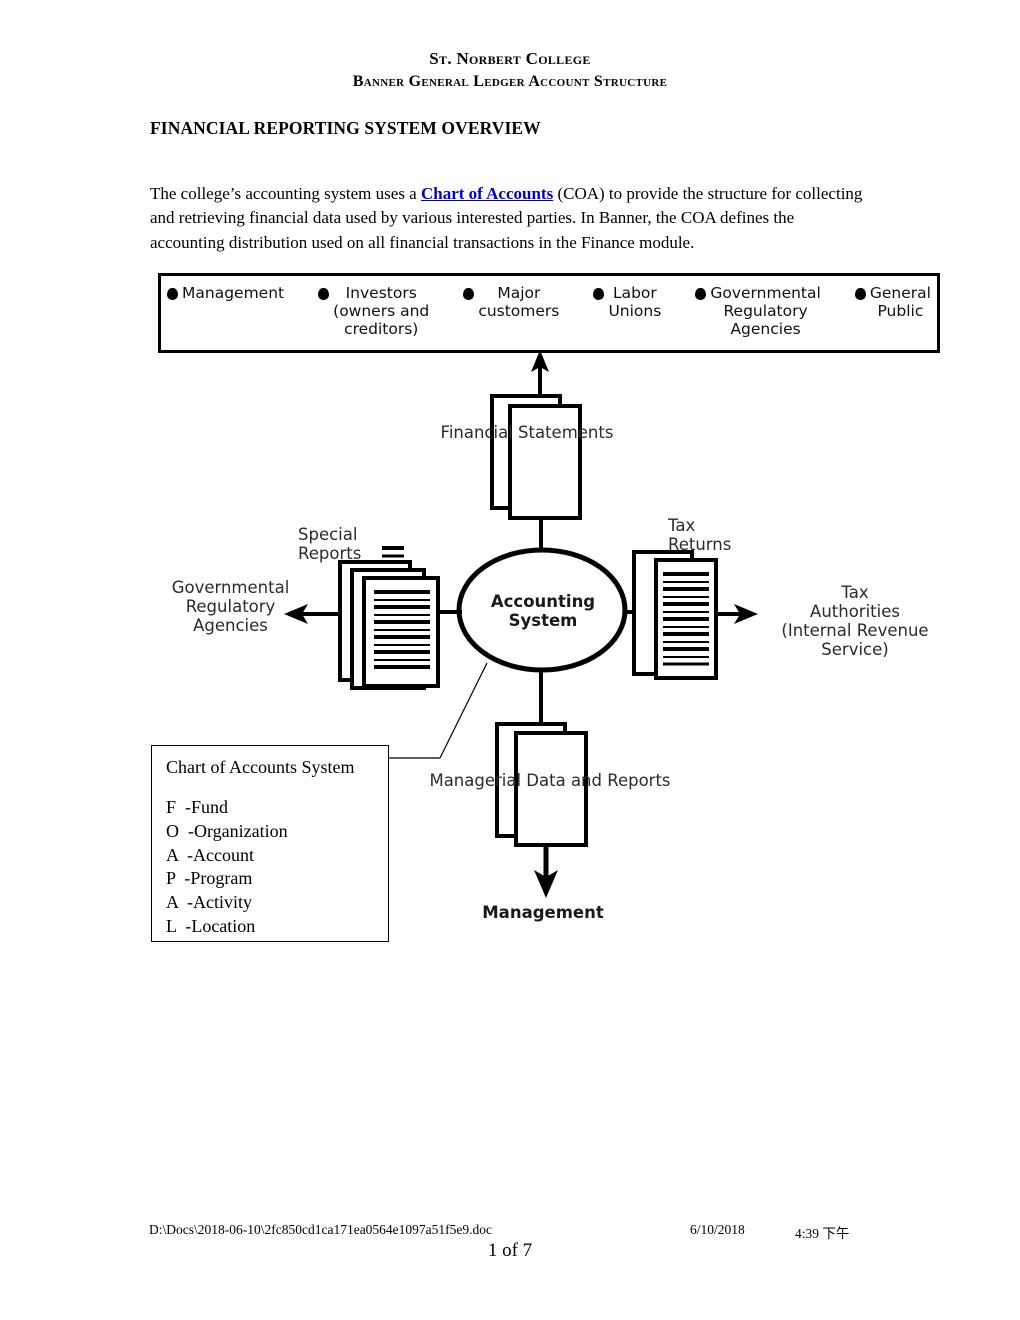 This screenshot has height=1320, width=1020. I want to click on arrow-down-to-management, so click(546, 871).